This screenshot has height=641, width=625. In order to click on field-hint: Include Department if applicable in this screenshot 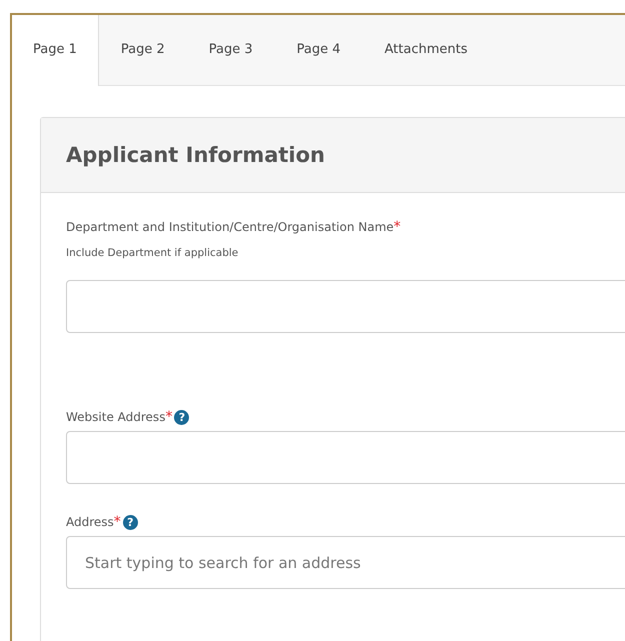, I will do `click(153, 253)`.